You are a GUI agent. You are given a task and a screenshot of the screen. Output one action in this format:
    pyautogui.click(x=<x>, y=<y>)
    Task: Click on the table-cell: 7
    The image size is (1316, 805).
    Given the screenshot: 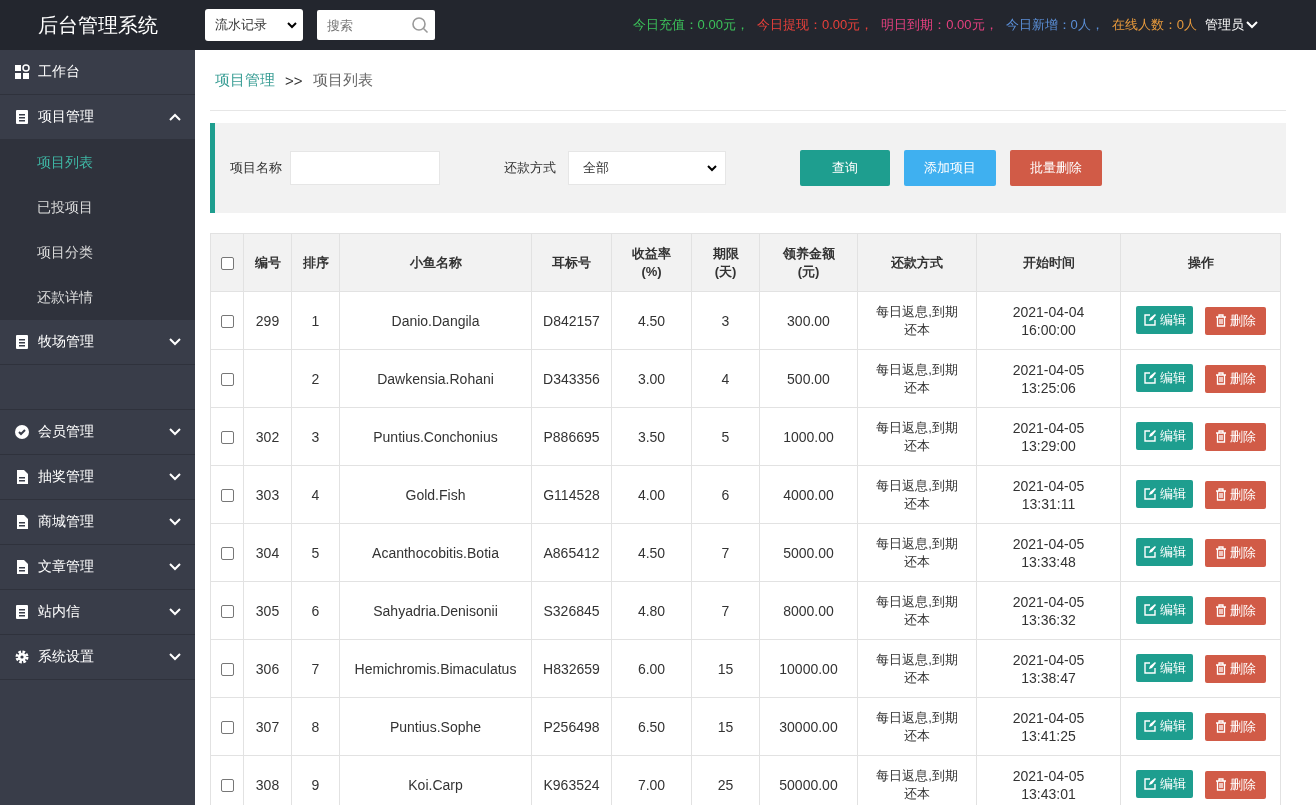 What is the action you would take?
    pyautogui.click(x=725, y=610)
    